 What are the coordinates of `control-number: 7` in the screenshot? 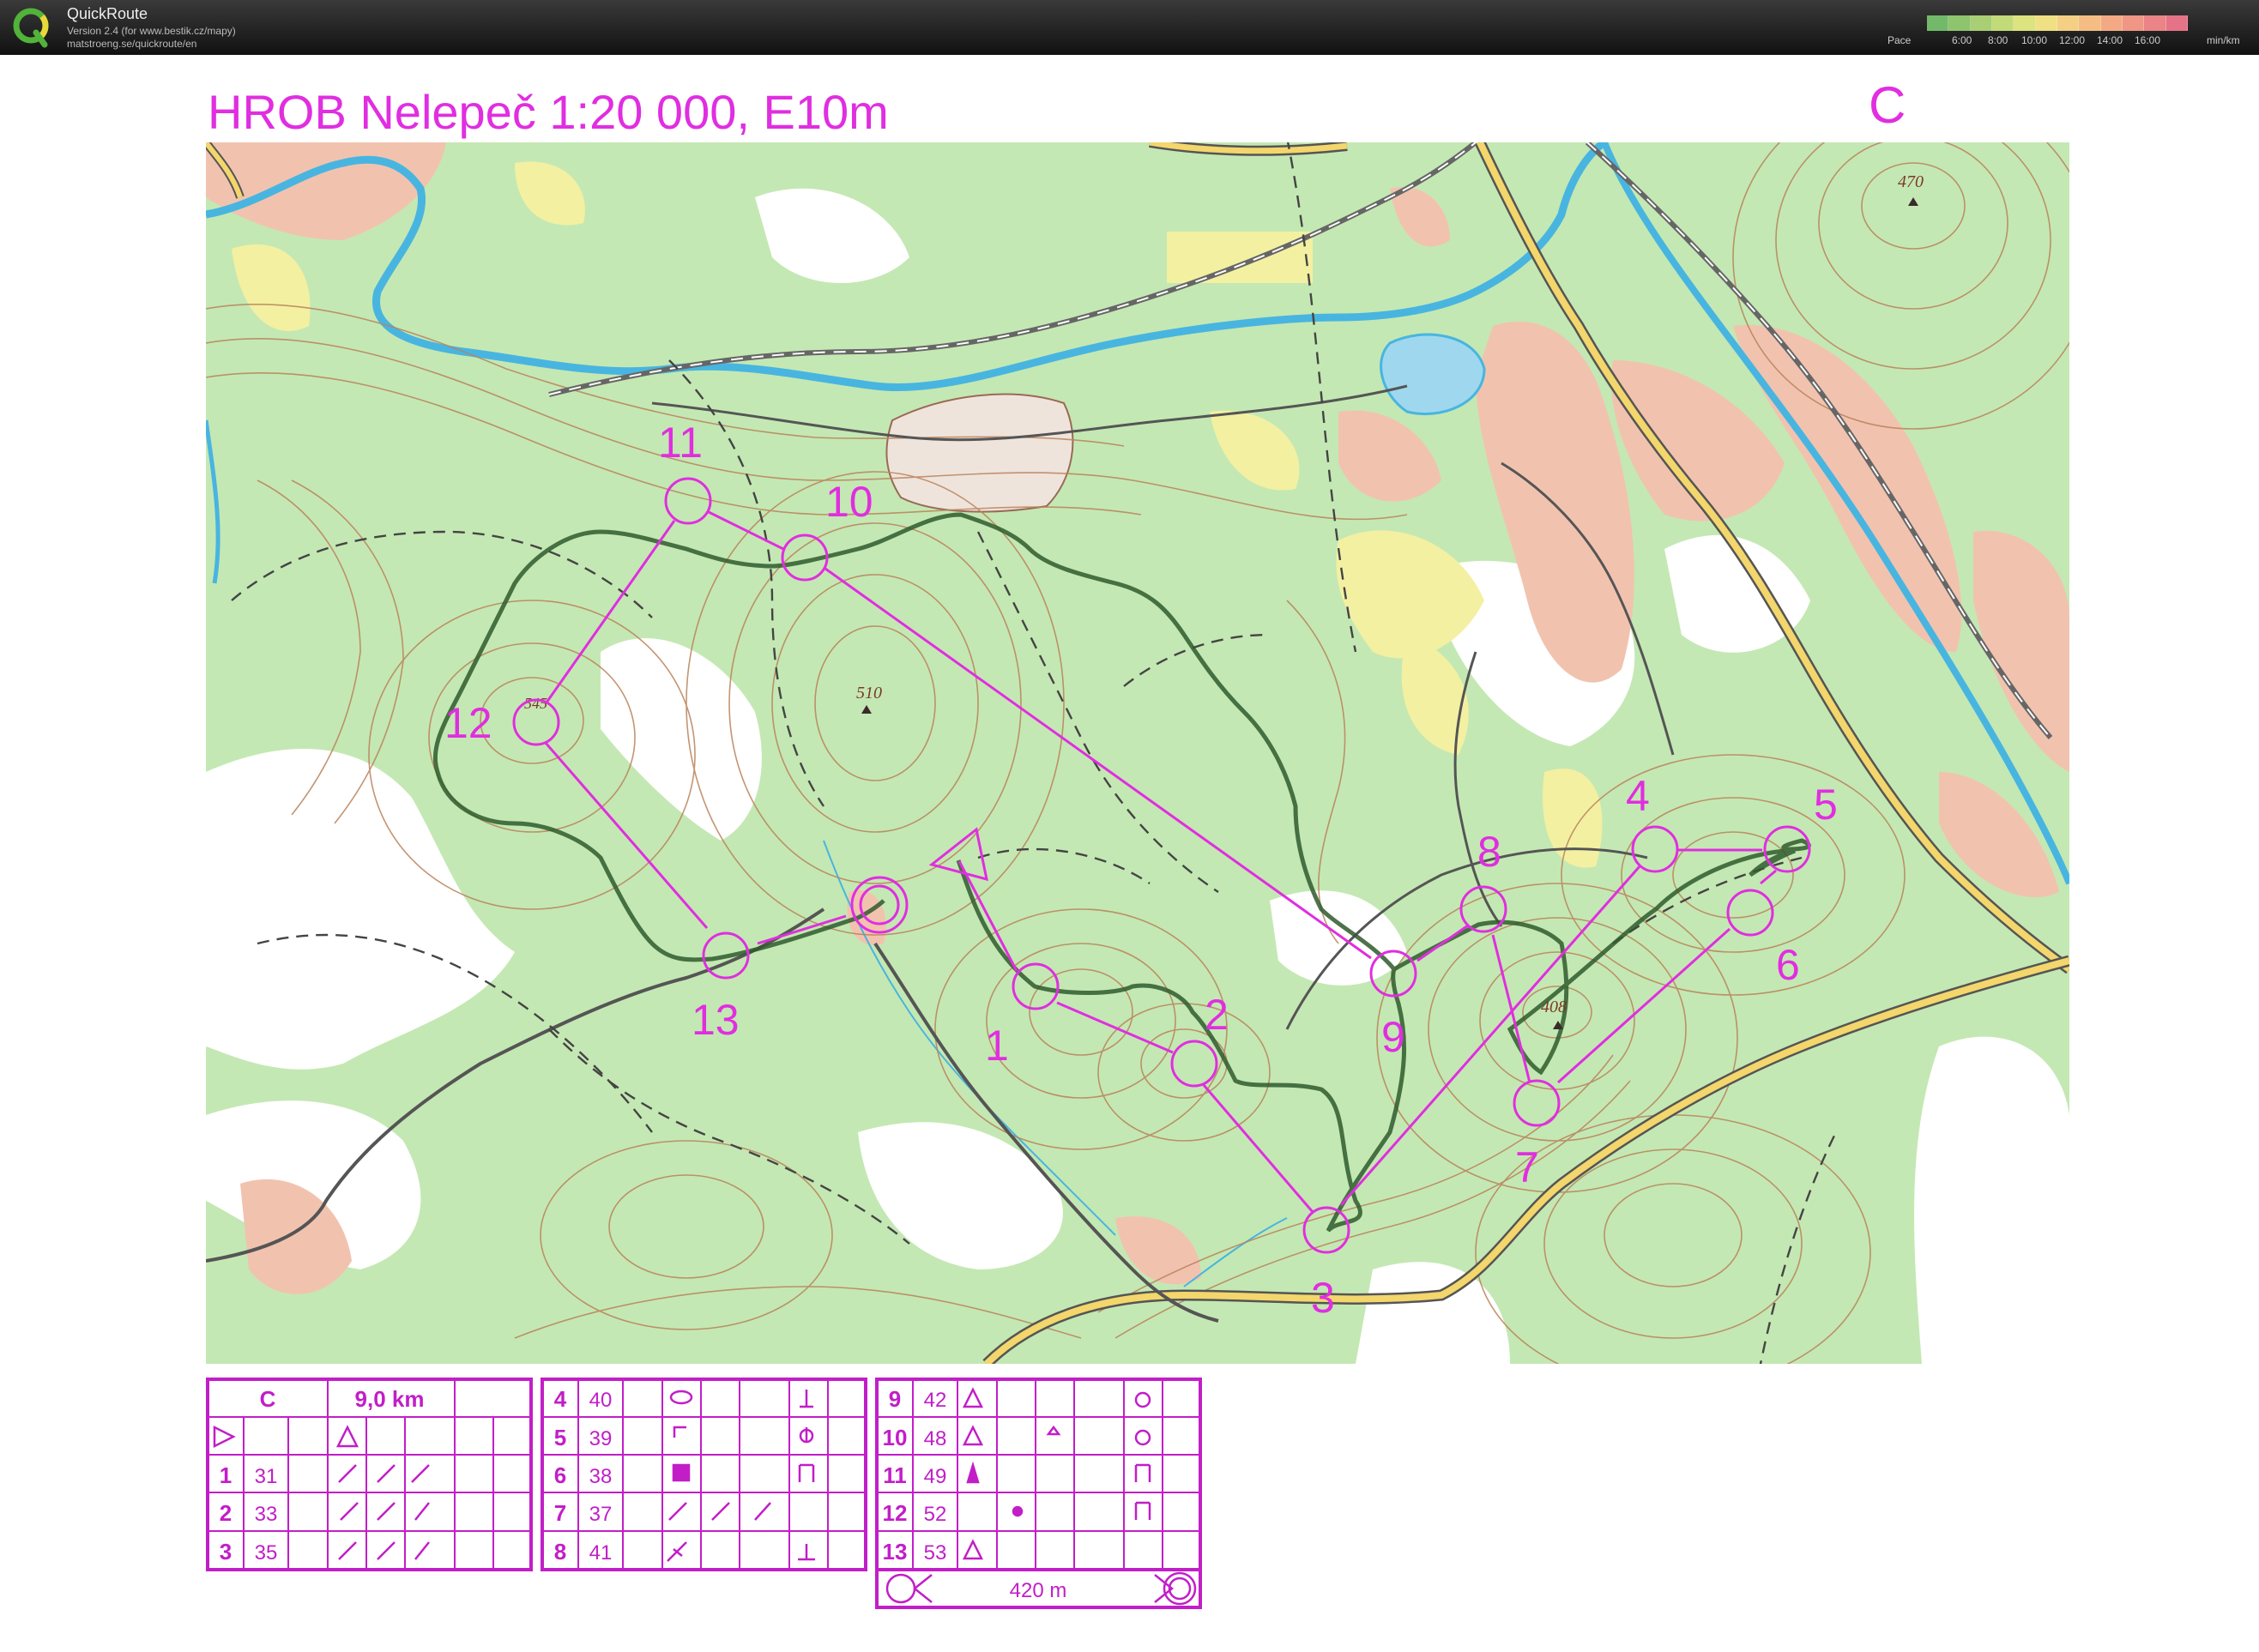 It's located at (1527, 1167).